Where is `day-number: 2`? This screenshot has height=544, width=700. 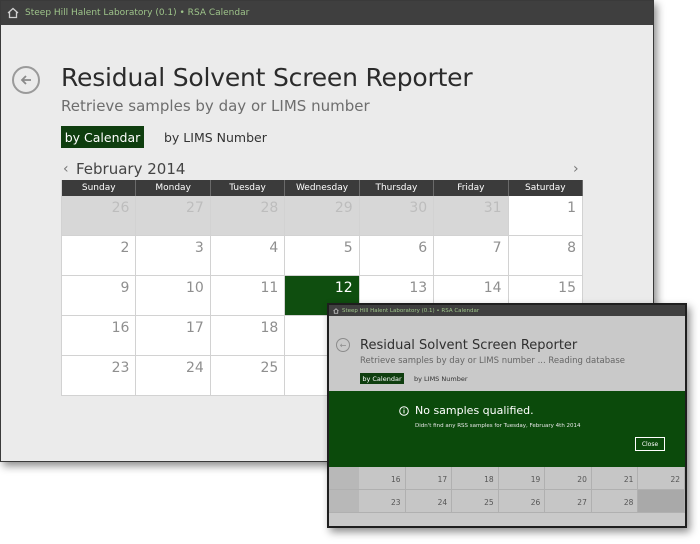 day-number: 2 is located at coordinates (125, 248).